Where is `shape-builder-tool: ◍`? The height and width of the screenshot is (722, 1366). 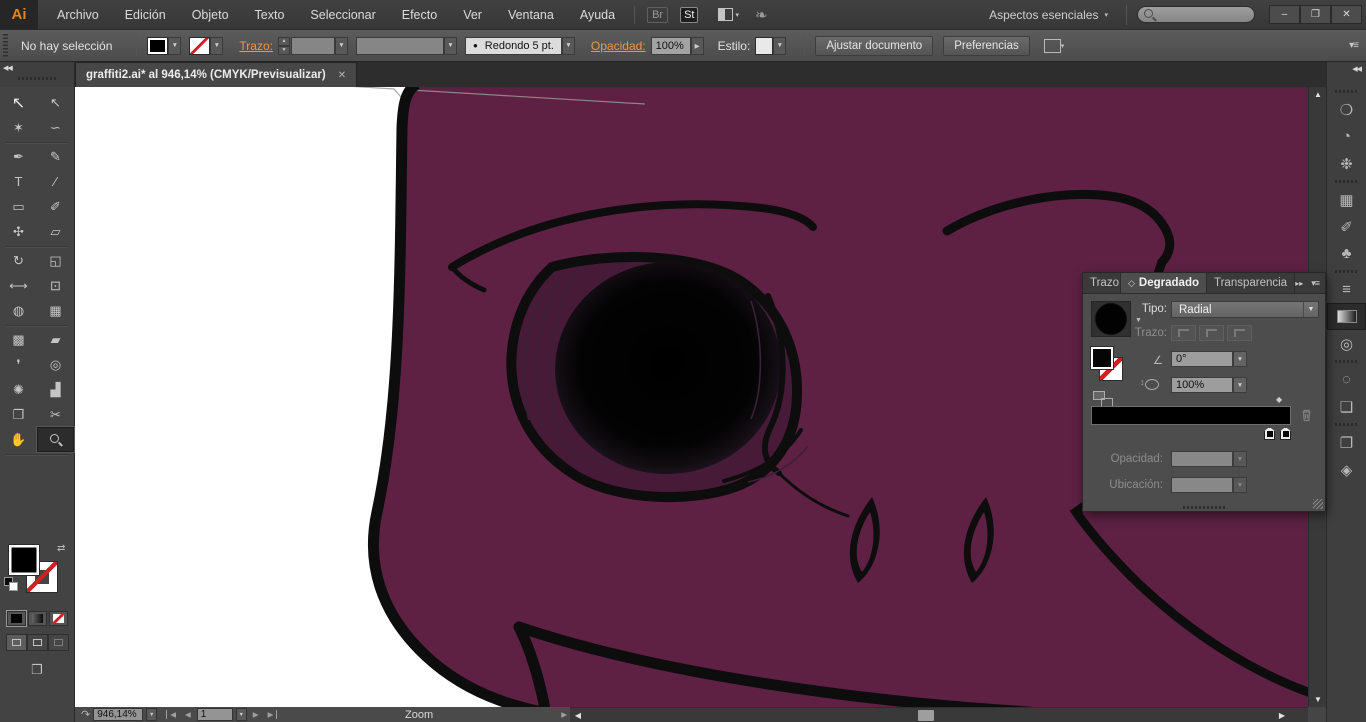 shape-builder-tool: ◍ is located at coordinates (18, 310).